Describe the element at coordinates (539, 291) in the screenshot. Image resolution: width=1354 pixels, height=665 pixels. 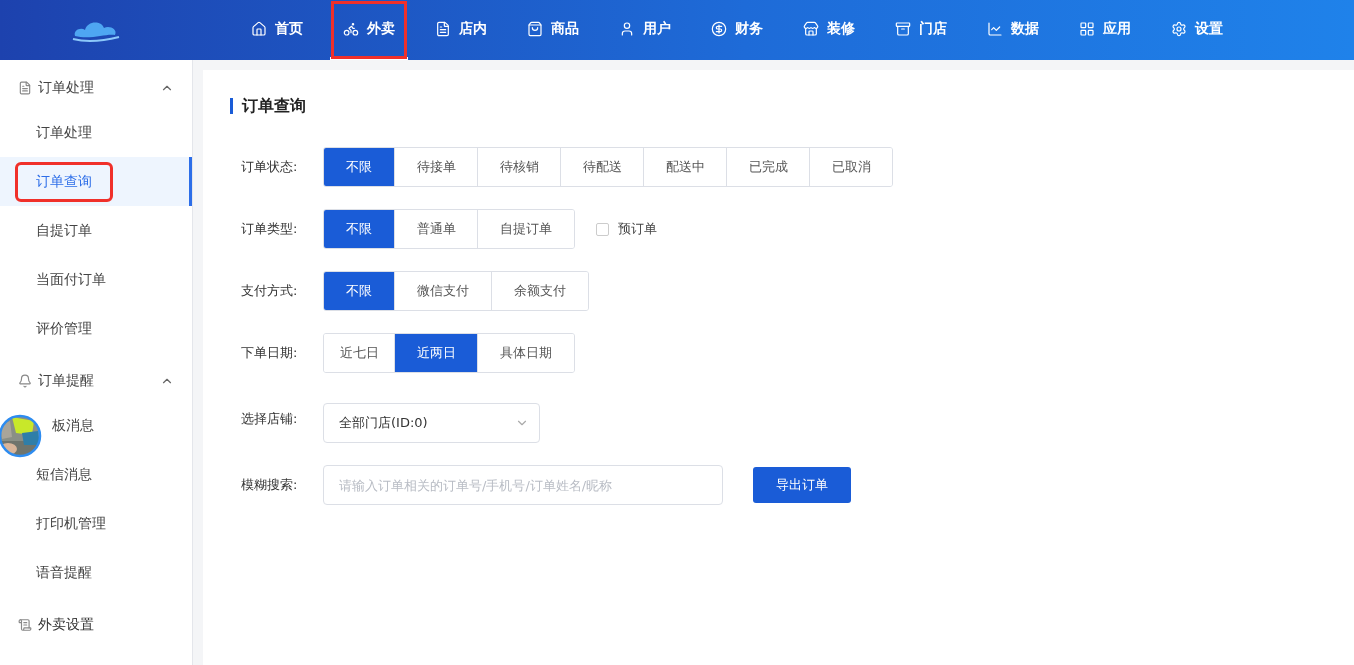
I see `filter-option: 余额支付` at that location.